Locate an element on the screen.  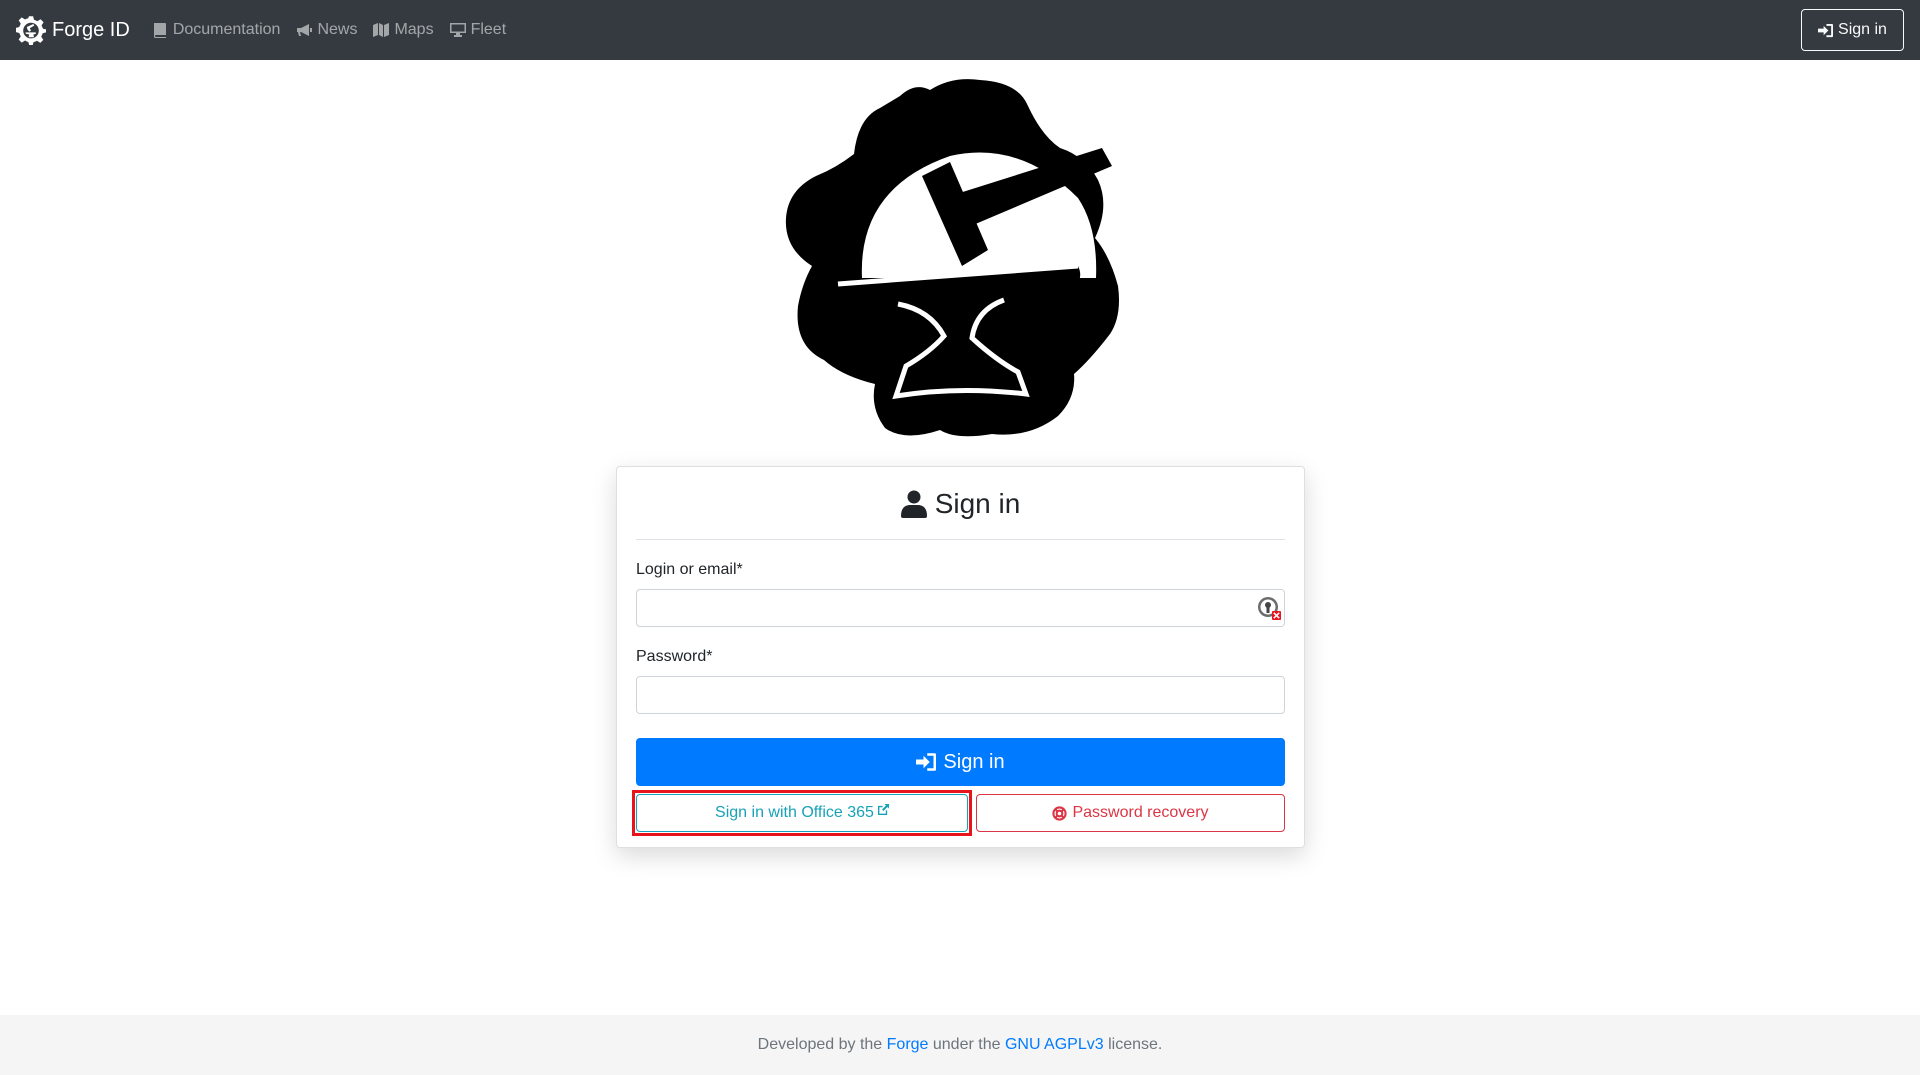
brand-name: Forge ID is located at coordinates (91, 29).